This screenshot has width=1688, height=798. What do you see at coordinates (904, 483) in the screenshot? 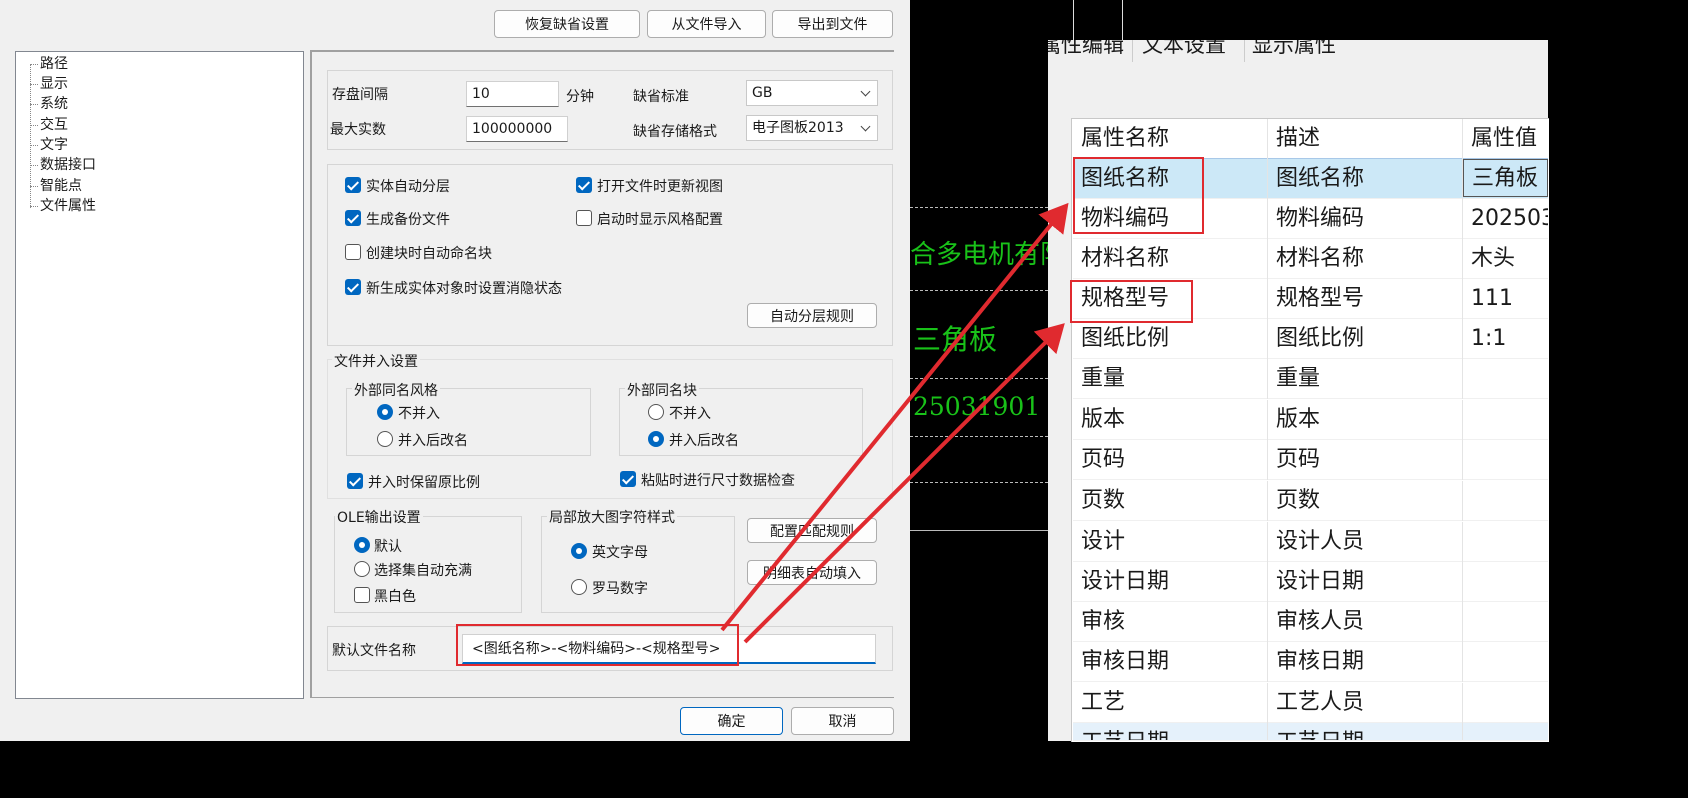
I see `arrow-to-spec` at bounding box center [904, 483].